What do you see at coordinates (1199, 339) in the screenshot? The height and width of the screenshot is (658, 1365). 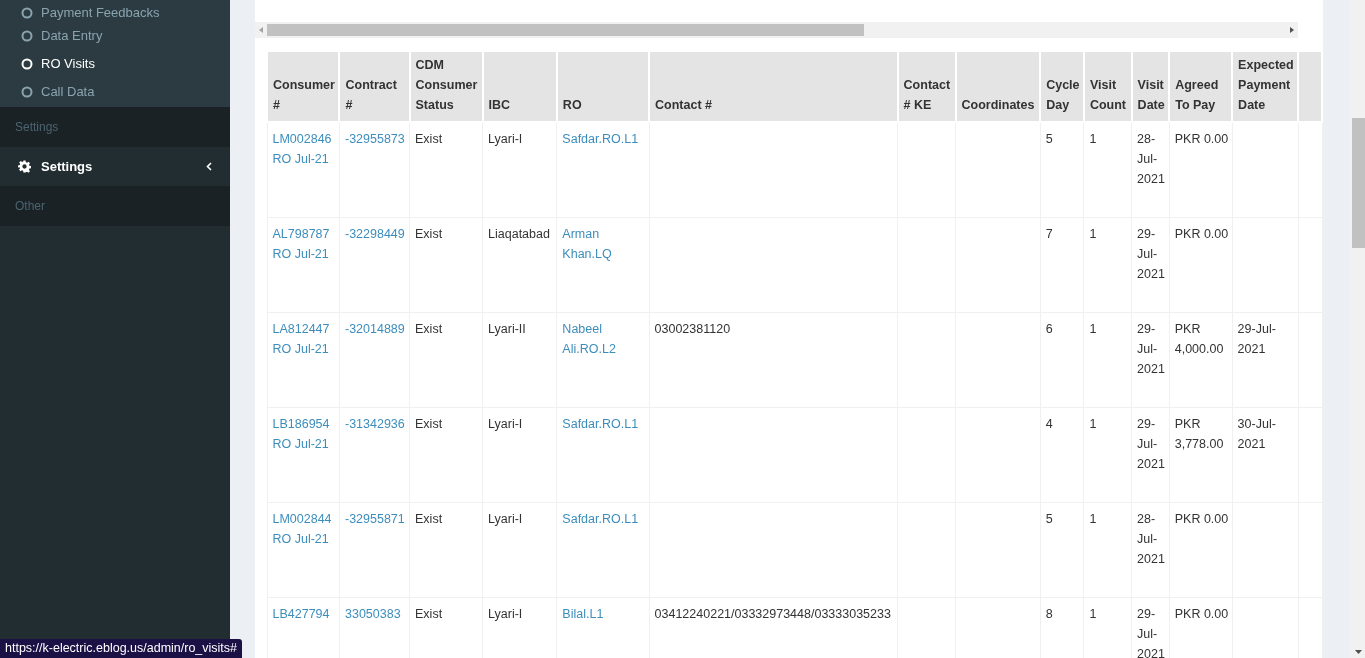 I see `table-cell-text: PKR 4,000.00` at bounding box center [1199, 339].